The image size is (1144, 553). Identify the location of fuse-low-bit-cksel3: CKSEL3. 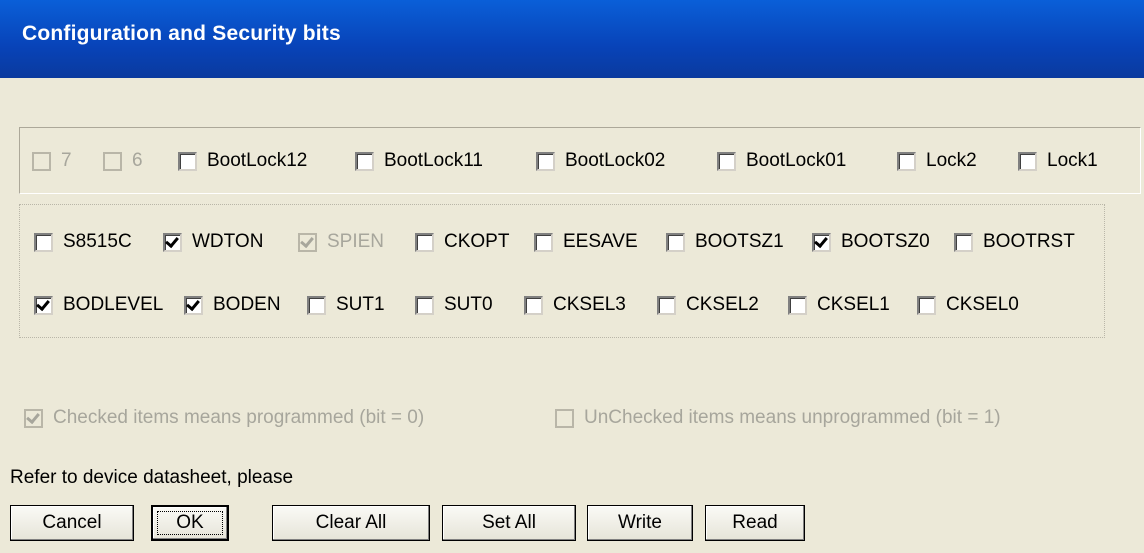
(575, 305).